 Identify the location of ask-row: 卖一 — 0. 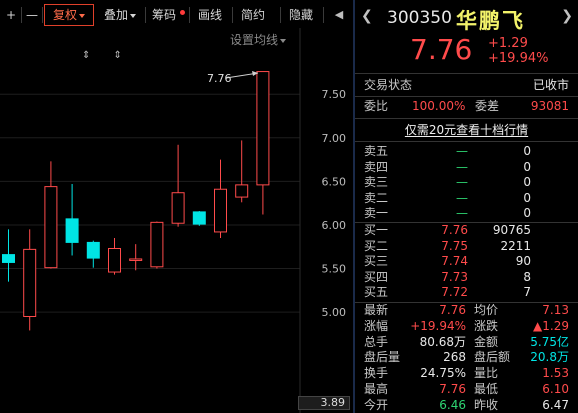
(466, 213).